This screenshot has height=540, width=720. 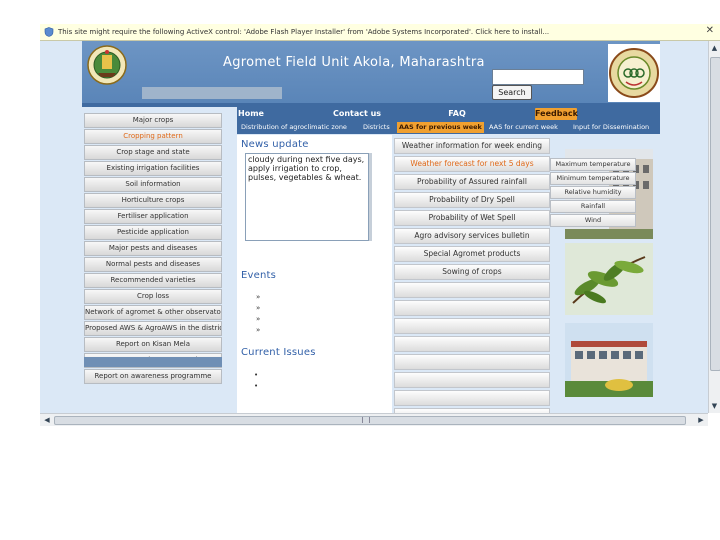 I want to click on weather-menu-item: Weather forecast for next 5 days, so click(x=472, y=164).